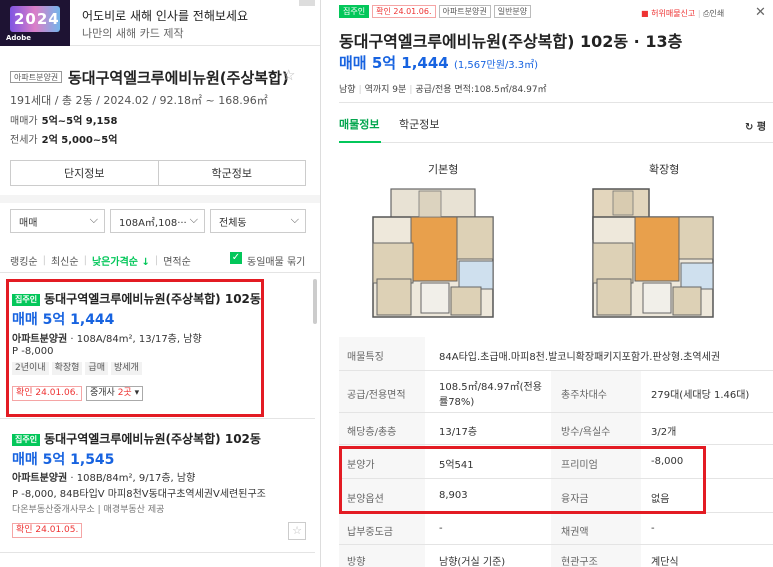  What do you see at coordinates (24, 121) in the screenshot?
I see `sale-price-label: 매매가` at bounding box center [24, 121].